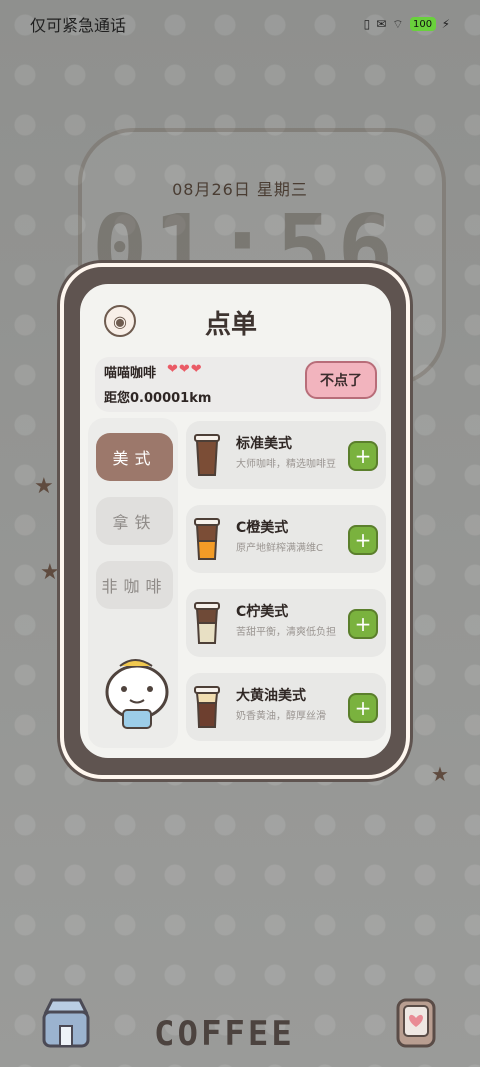 The image size is (480, 1067). I want to click on battery-level: 100, so click(423, 24).